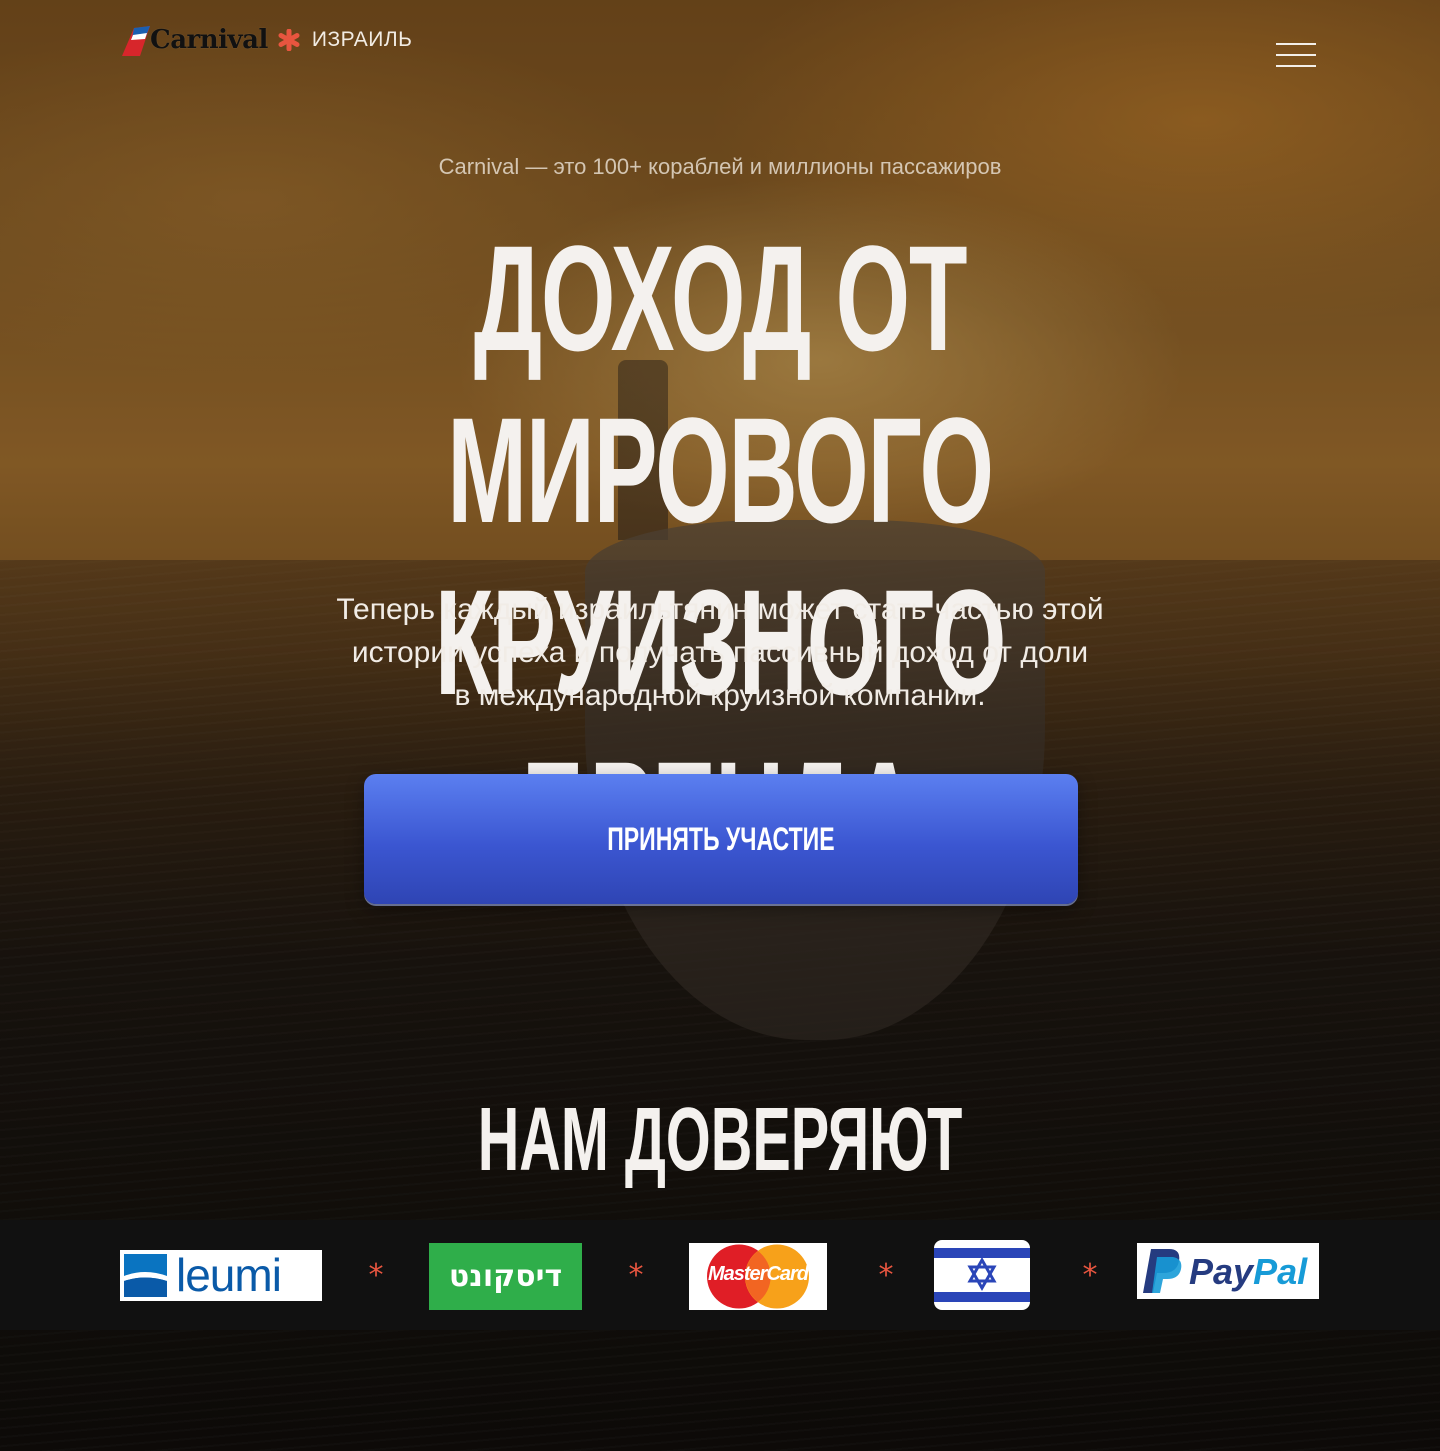  Describe the element at coordinates (1162, 1271) in the screenshot. I see `paypal-p-icon` at that location.